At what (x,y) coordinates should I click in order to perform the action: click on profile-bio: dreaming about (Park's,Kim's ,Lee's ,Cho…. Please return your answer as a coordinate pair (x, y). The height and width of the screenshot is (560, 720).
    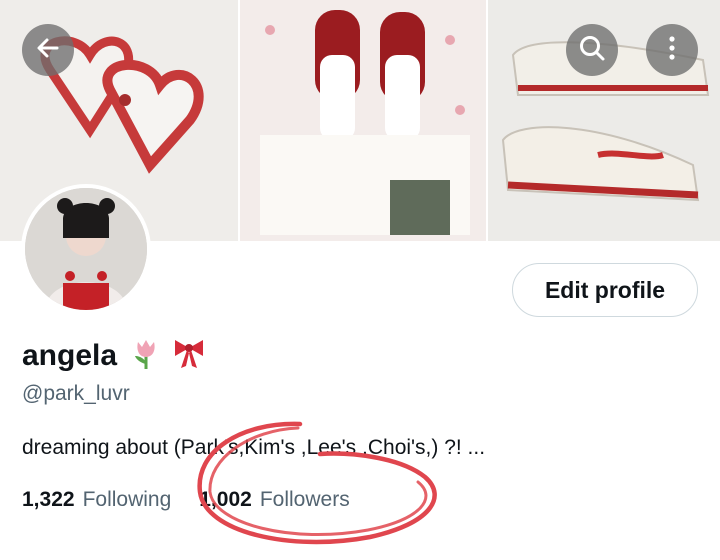
    Looking at the image, I should click on (254, 447).